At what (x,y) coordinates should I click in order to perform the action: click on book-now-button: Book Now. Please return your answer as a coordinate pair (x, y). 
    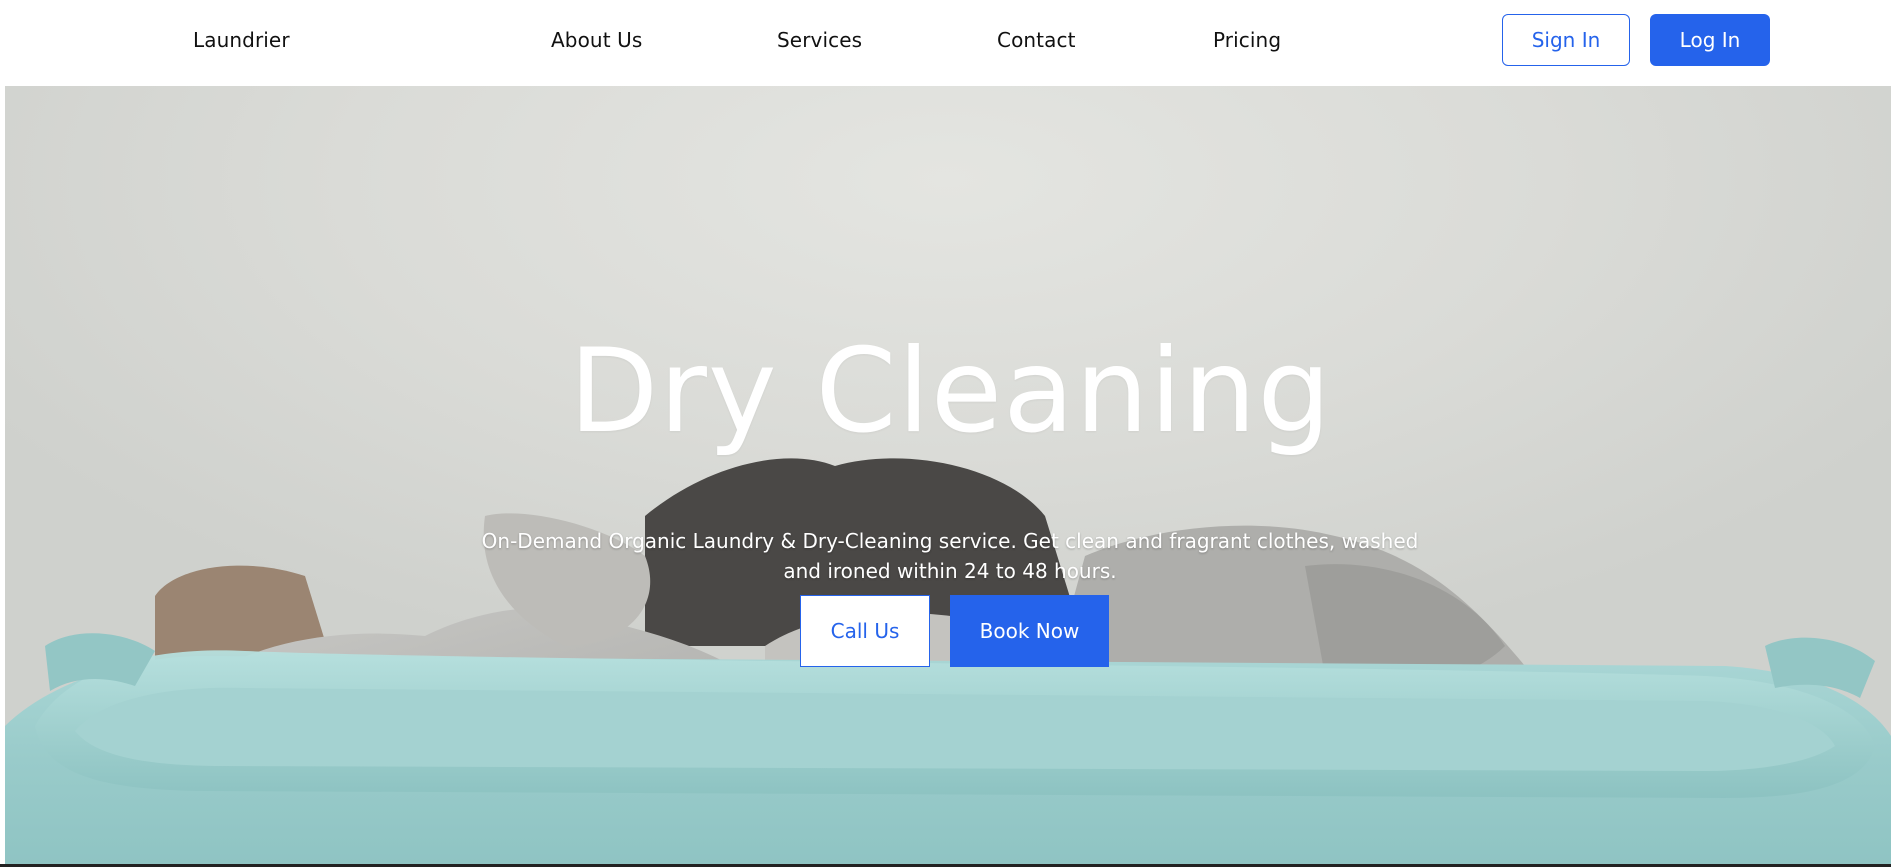
    Looking at the image, I should click on (1029, 631).